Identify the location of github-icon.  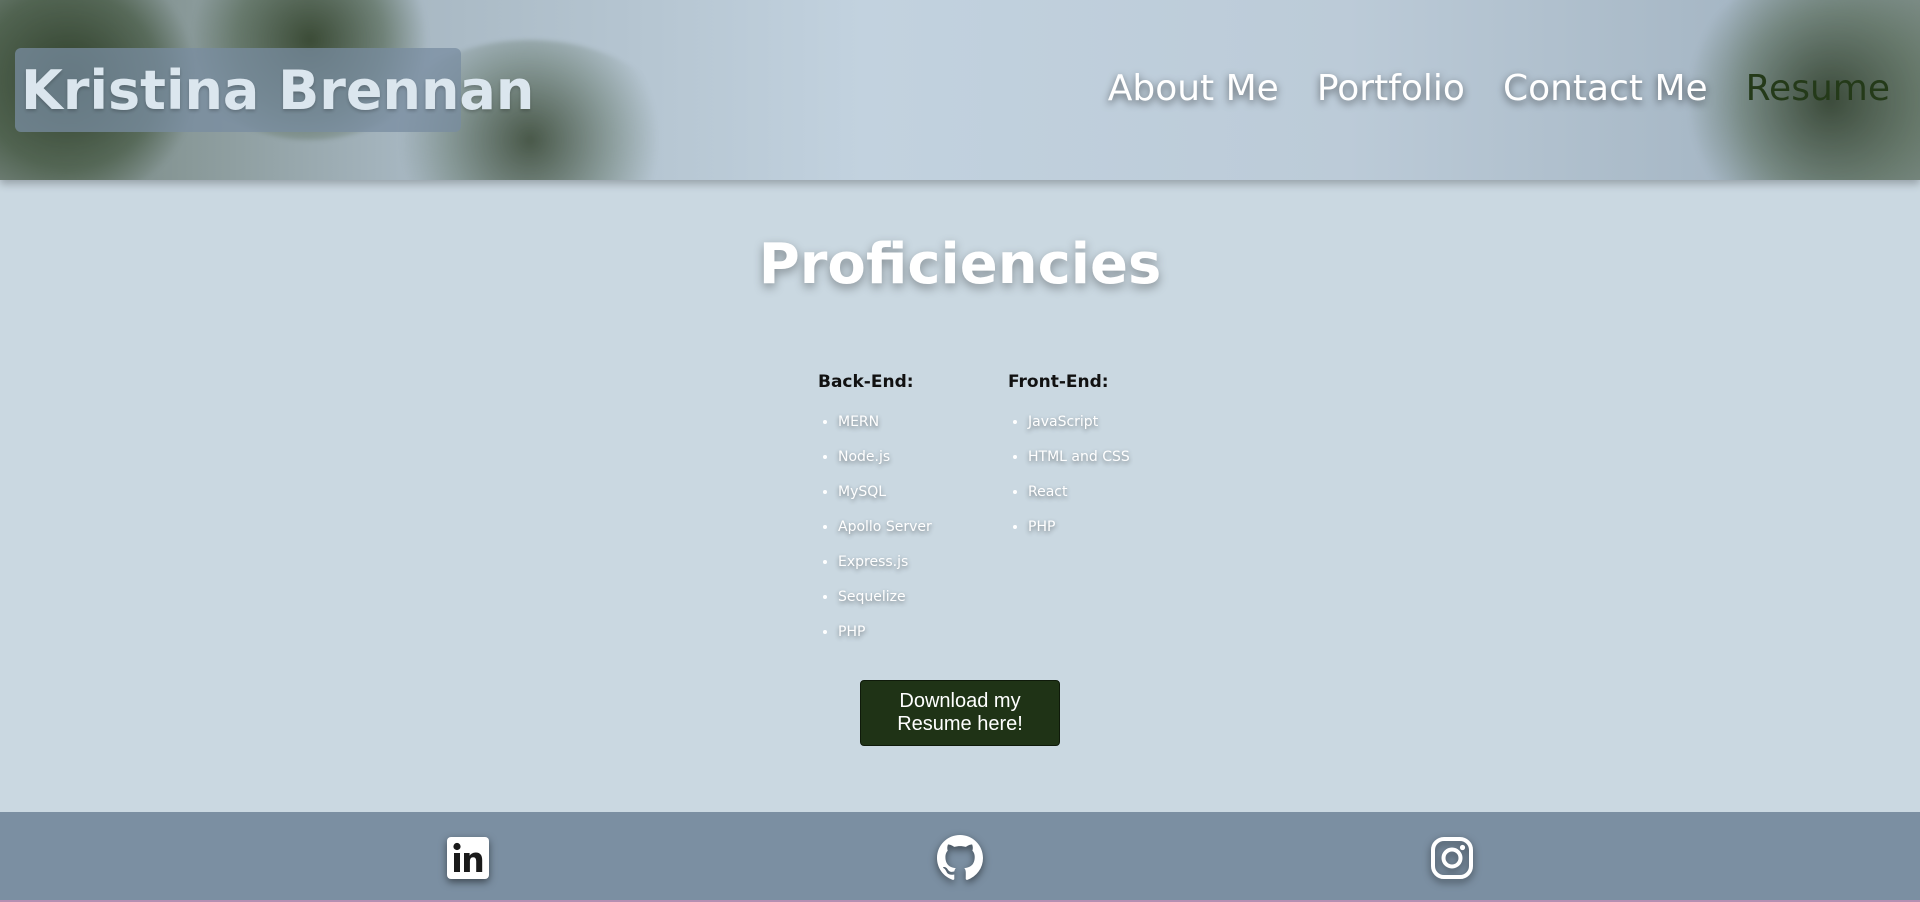
(960, 860).